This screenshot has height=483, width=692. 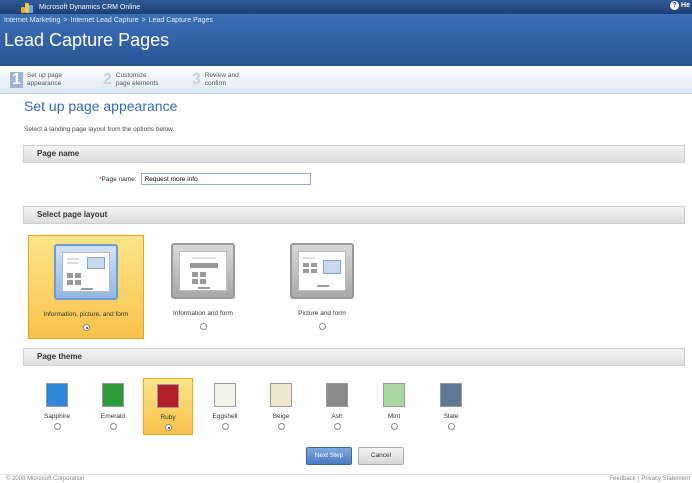 I want to click on layout-option-info-form: Information and form, so click(x=203, y=287).